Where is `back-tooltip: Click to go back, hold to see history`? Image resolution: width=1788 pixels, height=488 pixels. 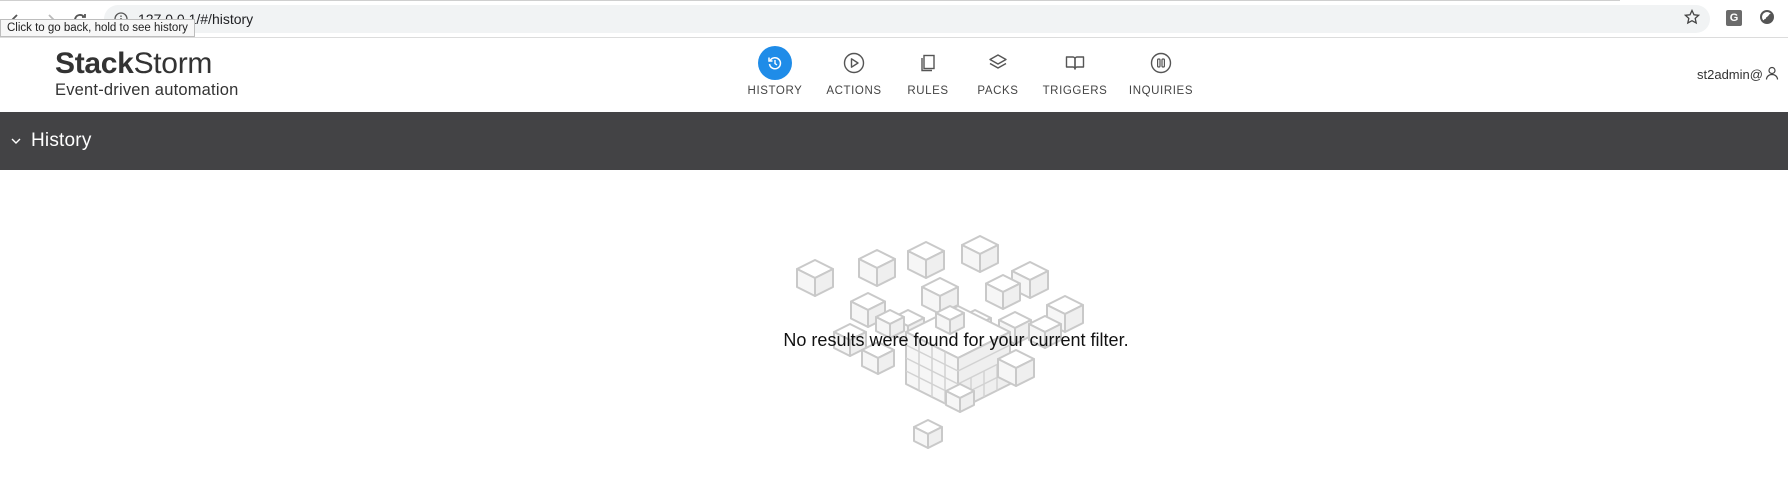 back-tooltip: Click to go back, hold to see history is located at coordinates (97, 28).